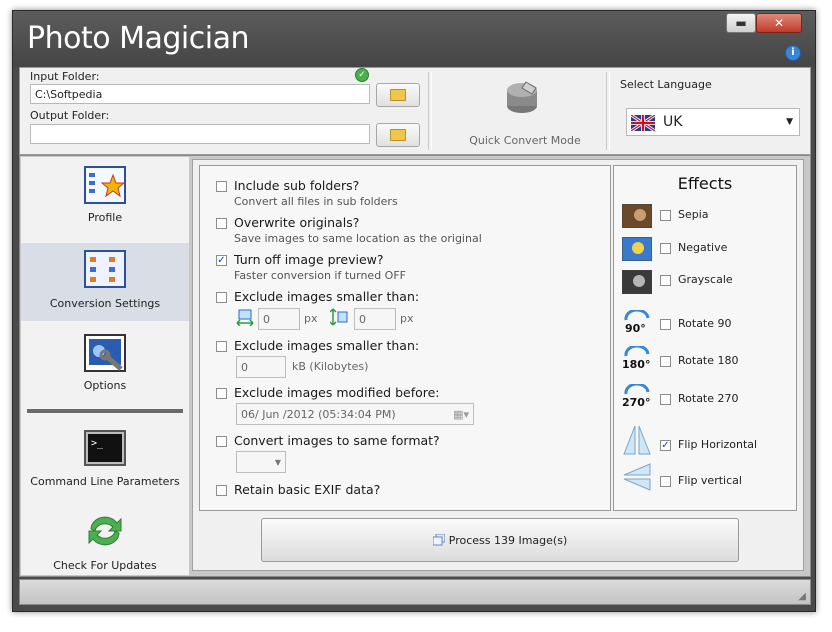 The height and width of the screenshot is (632, 832). I want to click on format-select: ▼, so click(261, 462).